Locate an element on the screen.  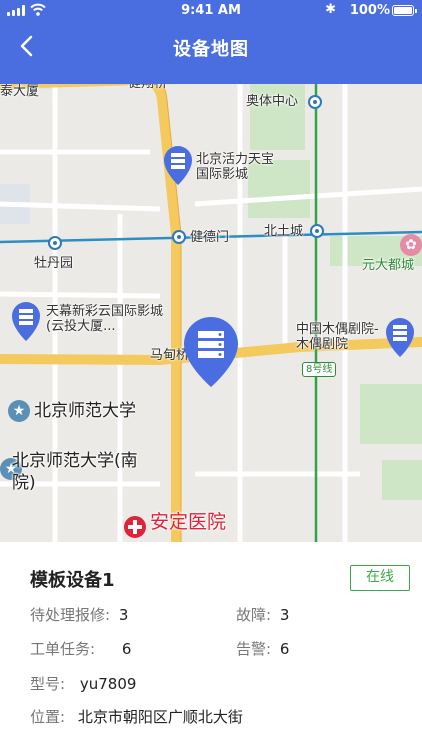
map-label-taida: 泰大厦 is located at coordinates (20, 91).